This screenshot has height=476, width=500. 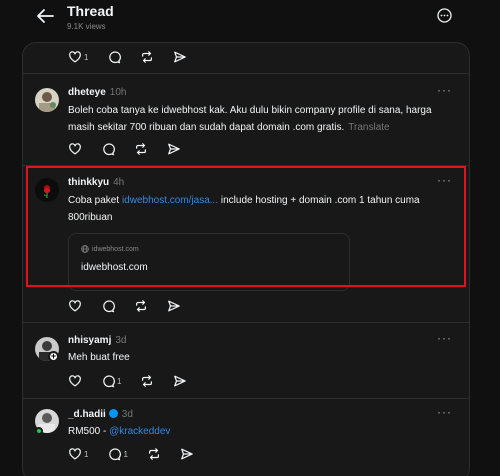 What do you see at coordinates (96, 182) in the screenshot?
I see `username: thinkkyu 4h` at bounding box center [96, 182].